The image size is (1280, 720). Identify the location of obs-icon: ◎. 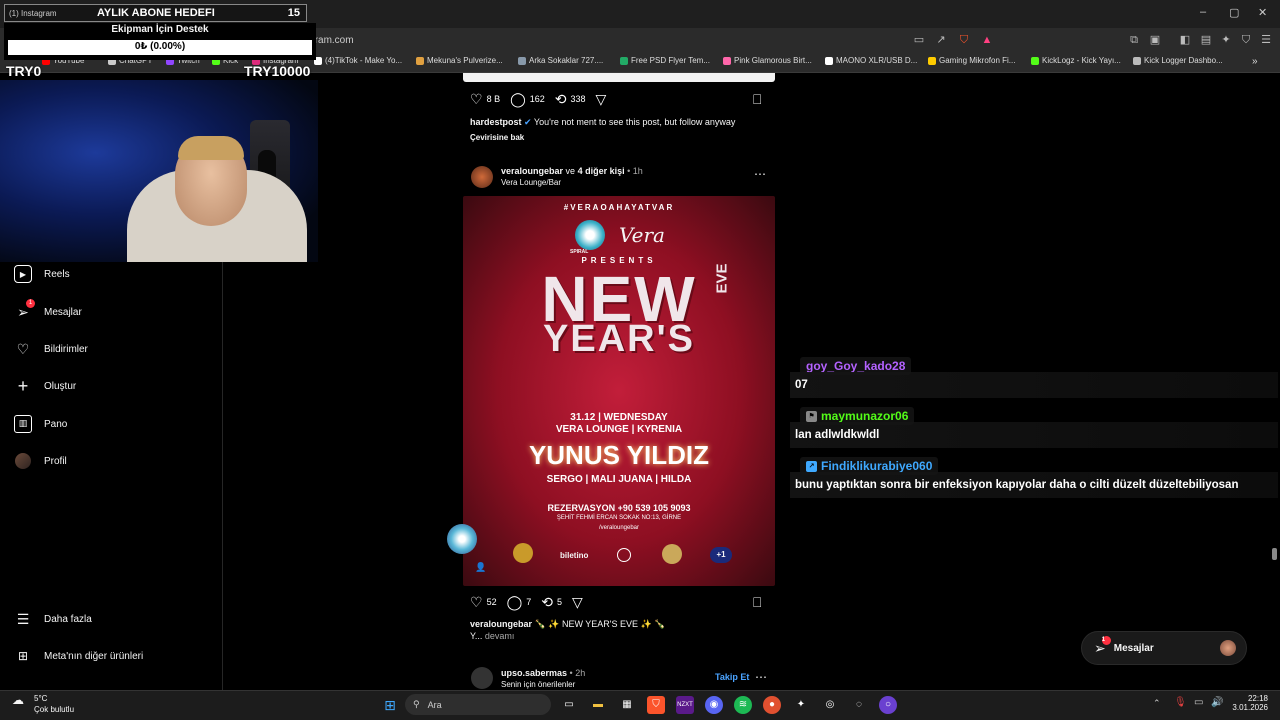
(830, 705).